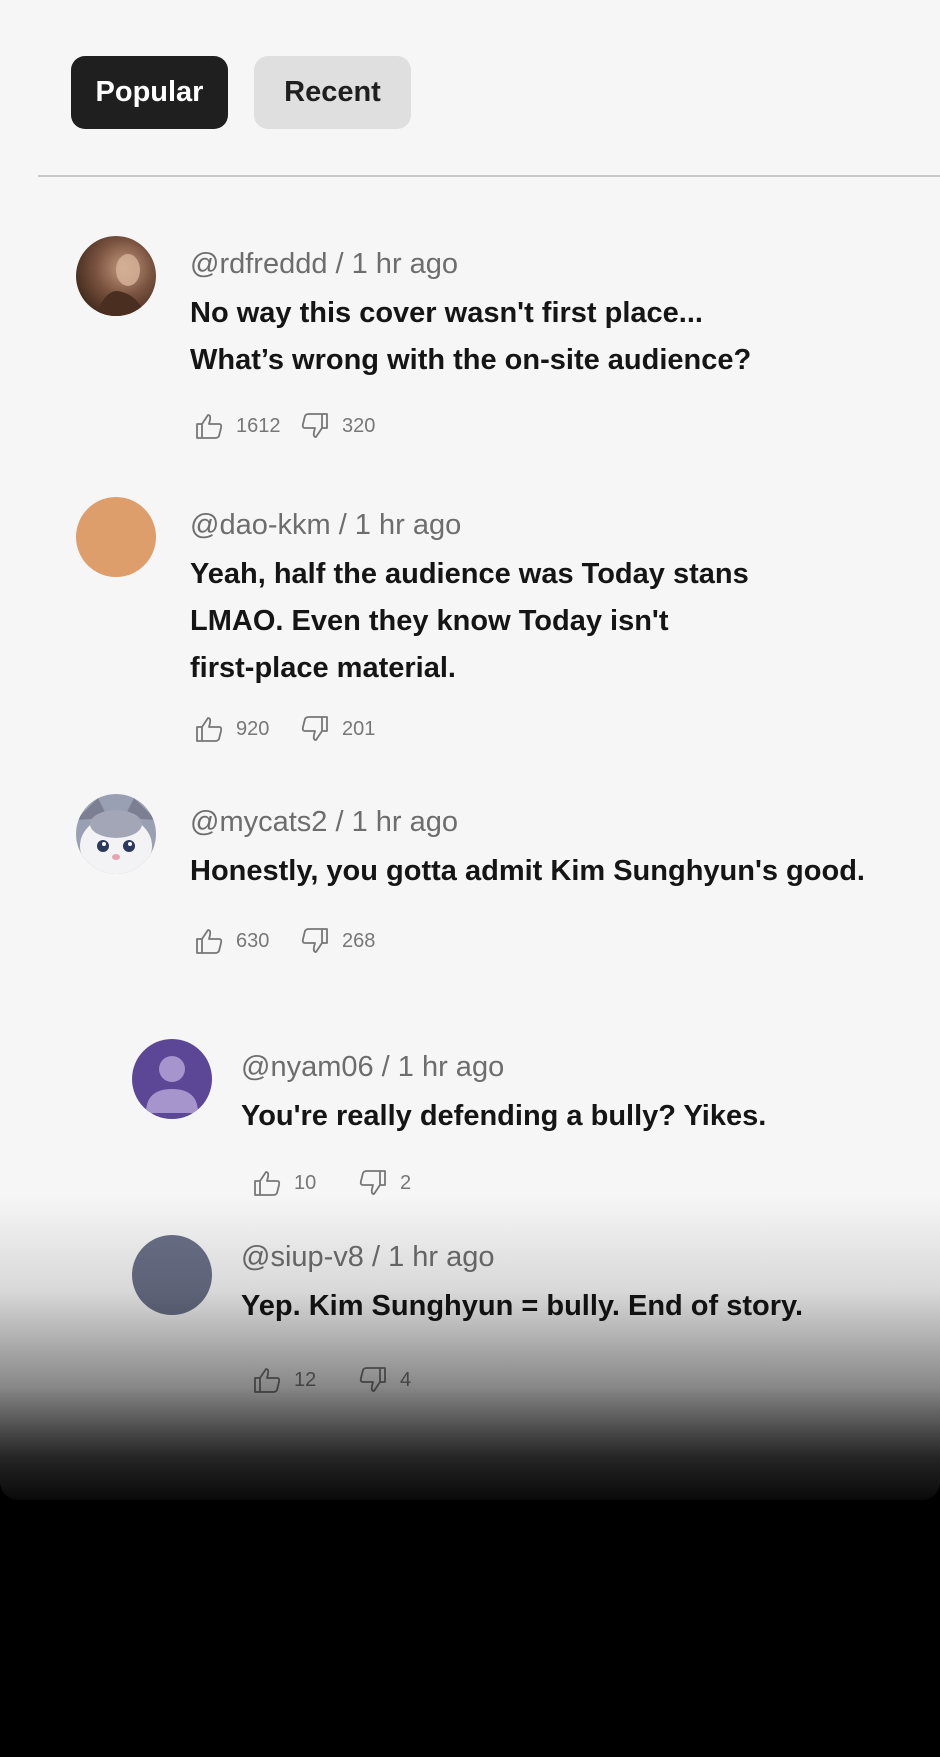 Image resolution: width=940 pixels, height=1757 pixels. Describe the element at coordinates (324, 264) in the screenshot. I see `comment-meta: @rdfreddd / 1 hr ago` at that location.